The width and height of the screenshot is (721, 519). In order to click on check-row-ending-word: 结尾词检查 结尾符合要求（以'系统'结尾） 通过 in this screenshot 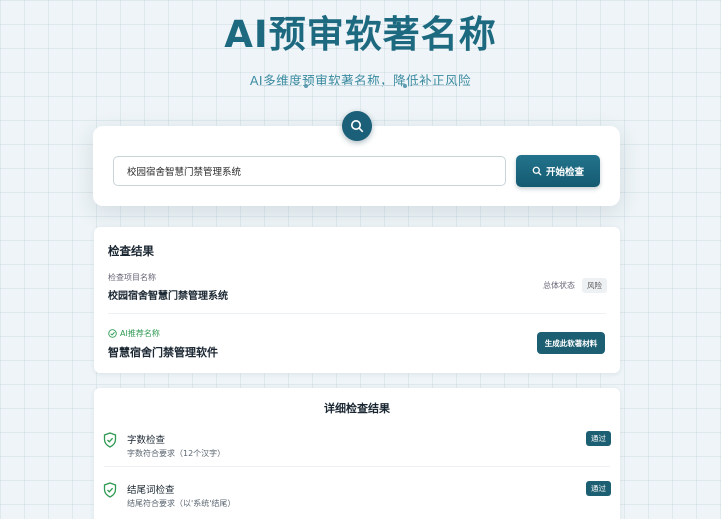, I will do `click(357, 498)`.